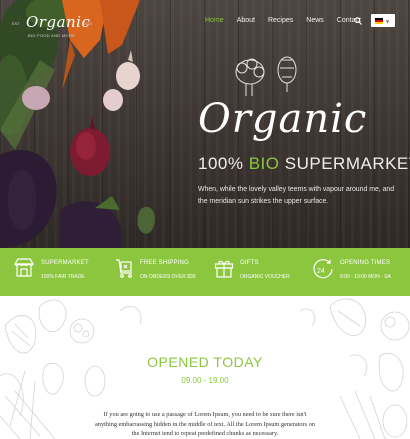 The height and width of the screenshot is (439, 410). What do you see at coordinates (379, 21) in the screenshot?
I see `german-flag-icon` at bounding box center [379, 21].